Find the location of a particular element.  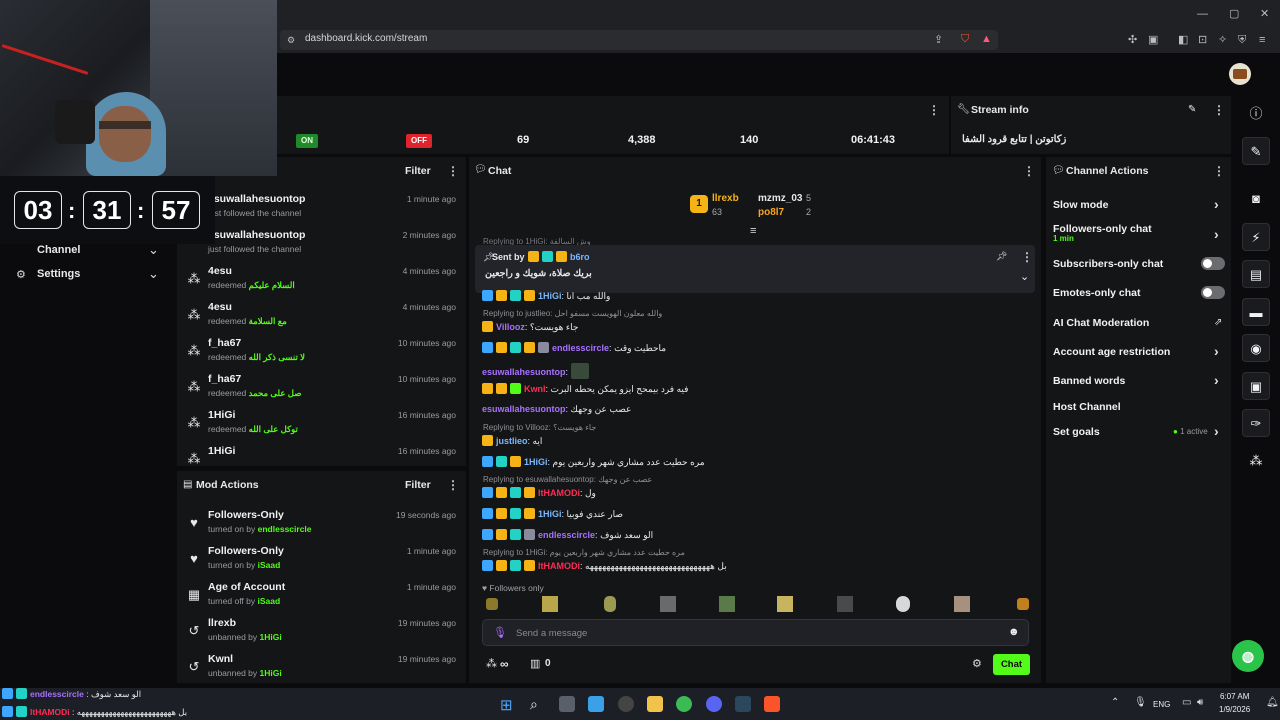

menu-icon: ≡ is located at coordinates (1262, 40).